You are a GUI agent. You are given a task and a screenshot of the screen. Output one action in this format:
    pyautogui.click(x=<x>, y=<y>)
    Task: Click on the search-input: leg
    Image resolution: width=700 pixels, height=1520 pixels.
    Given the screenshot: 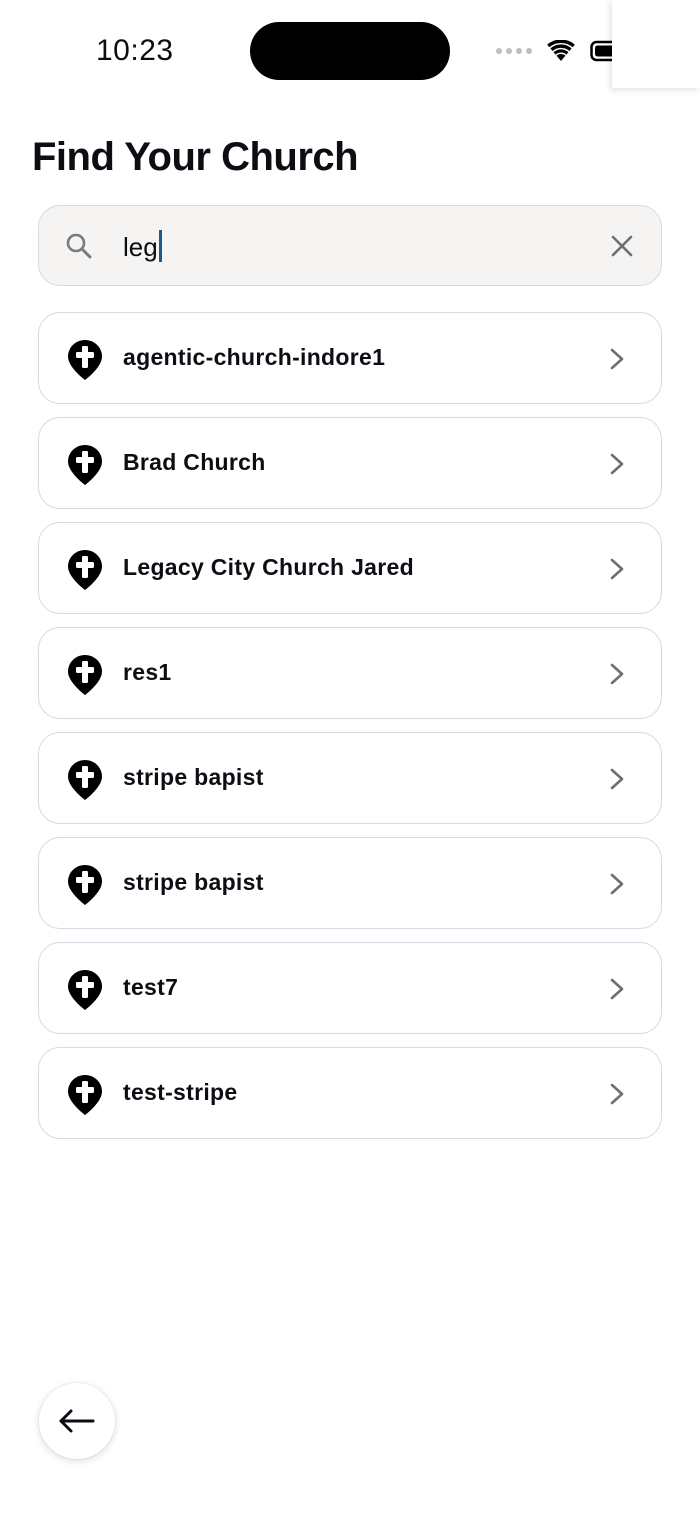 What is the action you would take?
    pyautogui.click(x=142, y=246)
    